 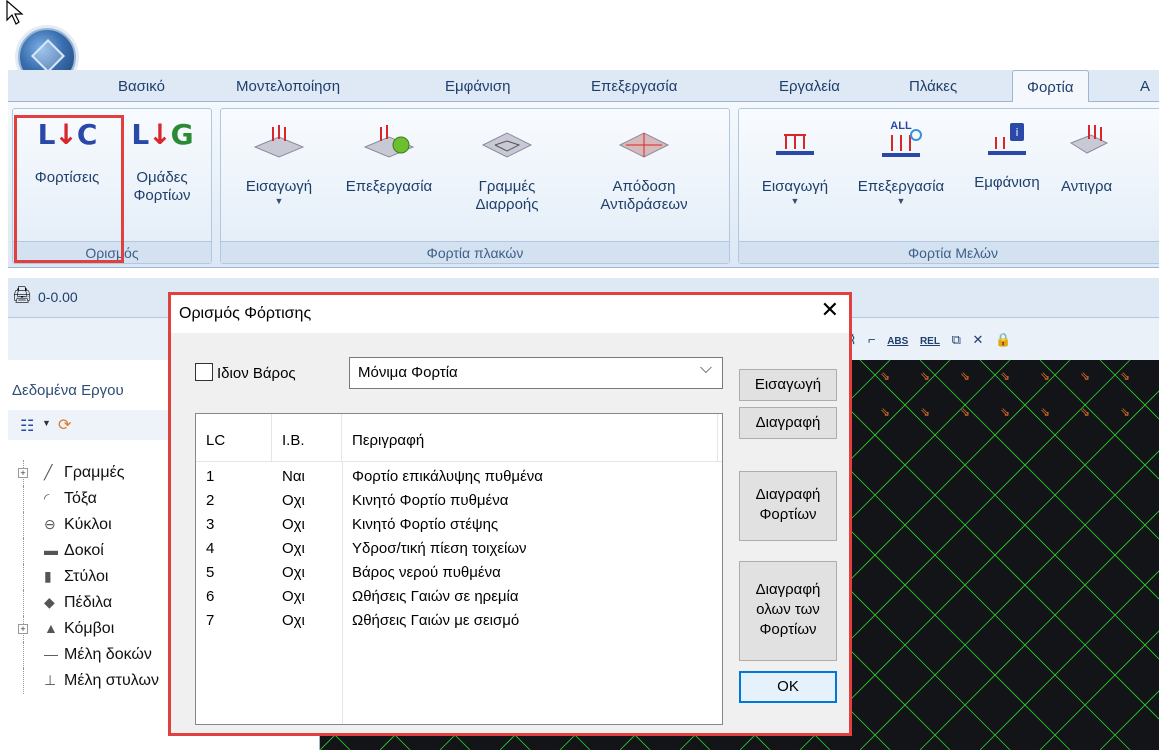 I want to click on tab-slabs: Πλάκες, so click(x=933, y=86).